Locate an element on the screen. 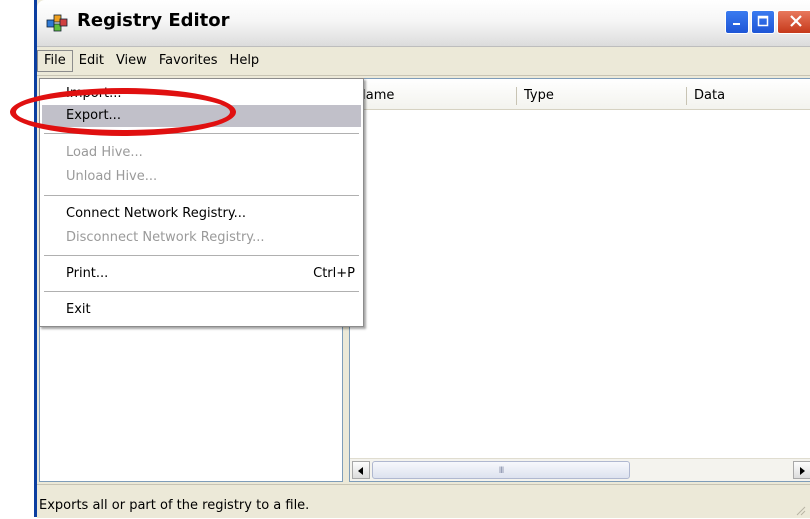  close-button is located at coordinates (793, 22).